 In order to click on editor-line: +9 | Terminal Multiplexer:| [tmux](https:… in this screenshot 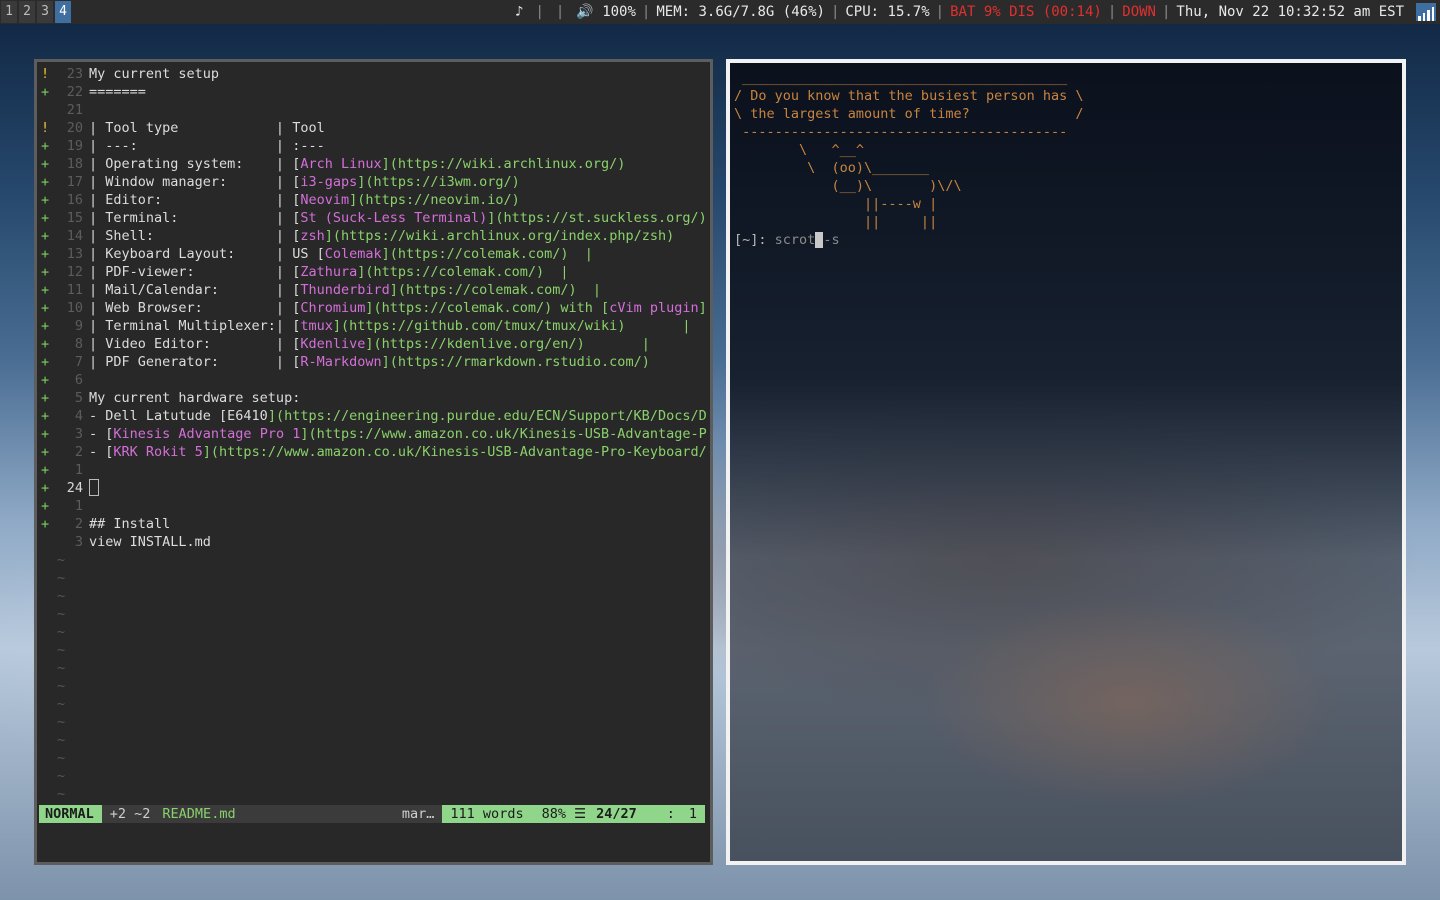, I will do `click(373, 326)`.